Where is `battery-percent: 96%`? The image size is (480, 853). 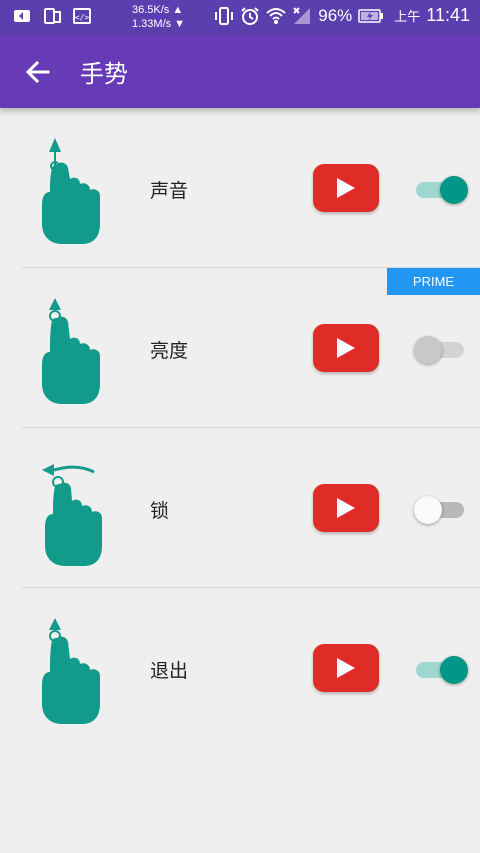 battery-percent: 96% is located at coordinates (335, 15).